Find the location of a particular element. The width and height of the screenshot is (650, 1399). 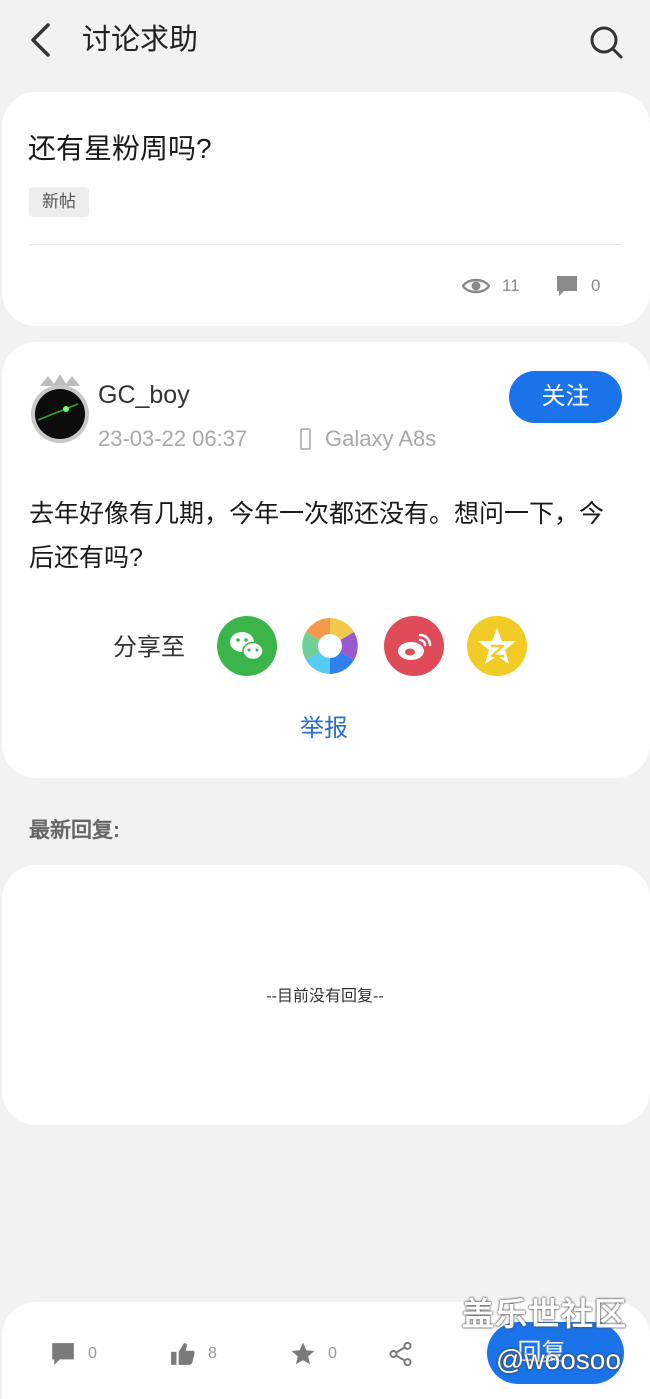

post-title: 还有星粉周吗? is located at coordinates (120, 148).